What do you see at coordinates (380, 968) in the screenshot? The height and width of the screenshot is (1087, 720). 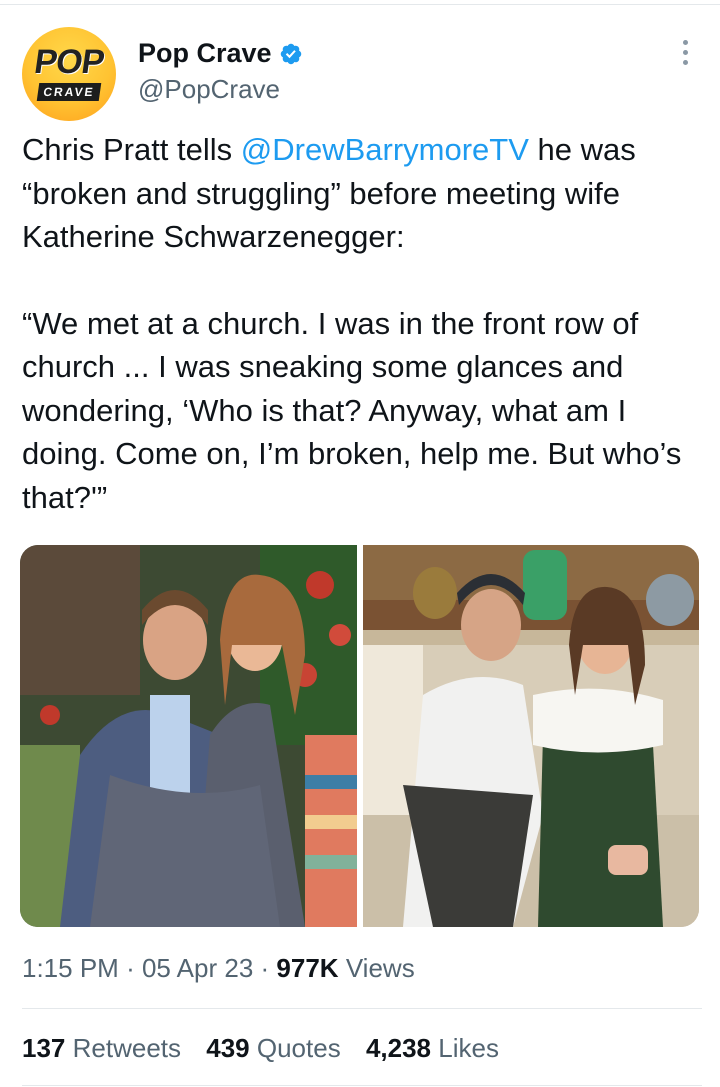 I see `views-label: Views` at bounding box center [380, 968].